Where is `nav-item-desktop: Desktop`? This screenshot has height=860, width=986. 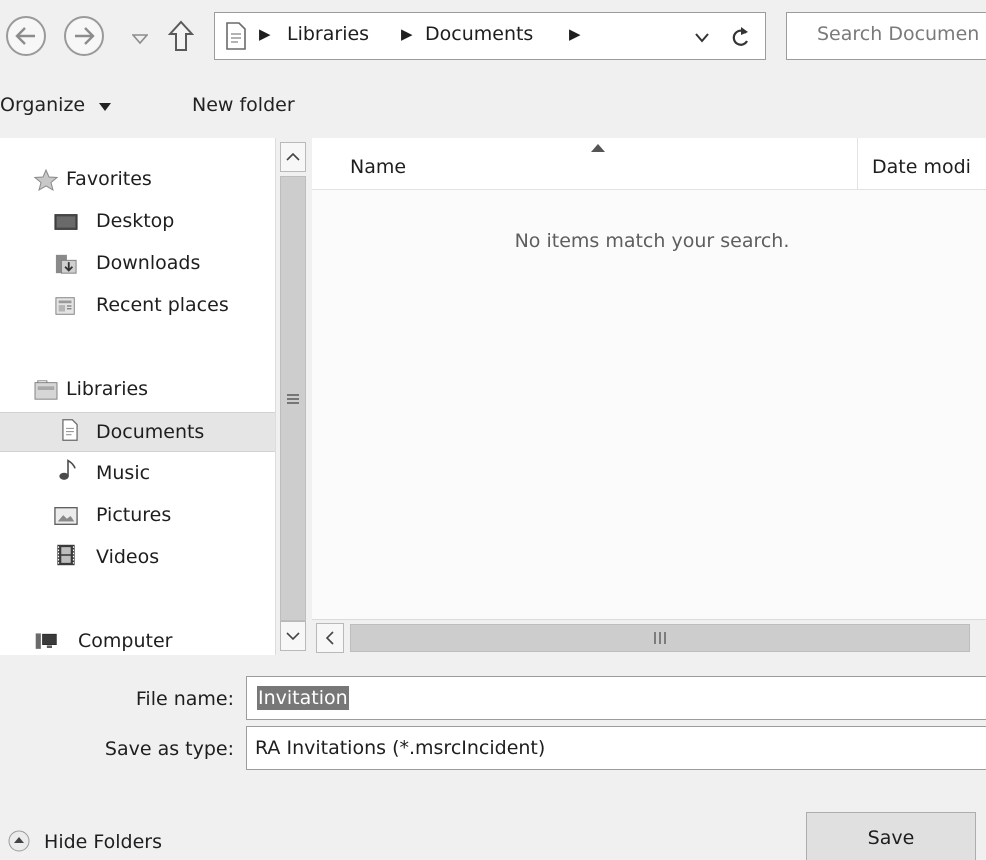 nav-item-desktop: Desktop is located at coordinates (137, 222).